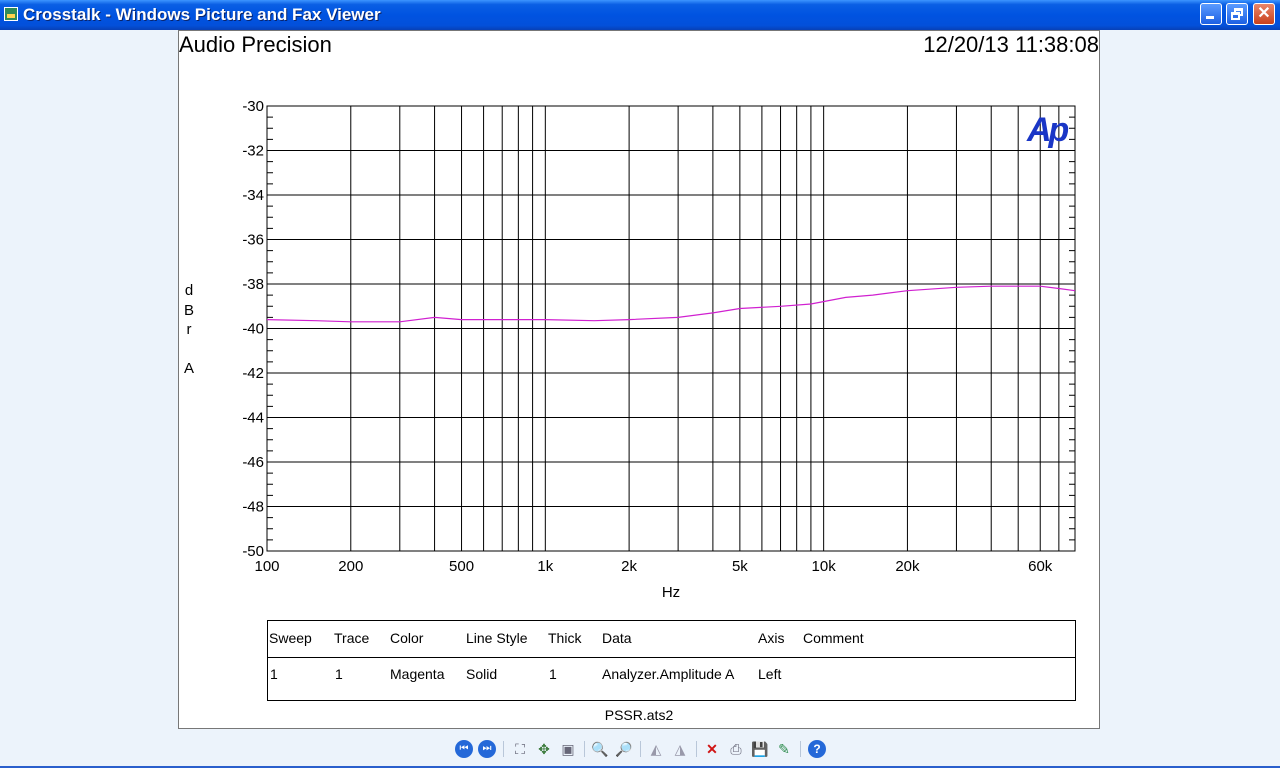 Image resolution: width=1280 pixels, height=768 pixels. I want to click on close-button: ✕, so click(1264, 14).